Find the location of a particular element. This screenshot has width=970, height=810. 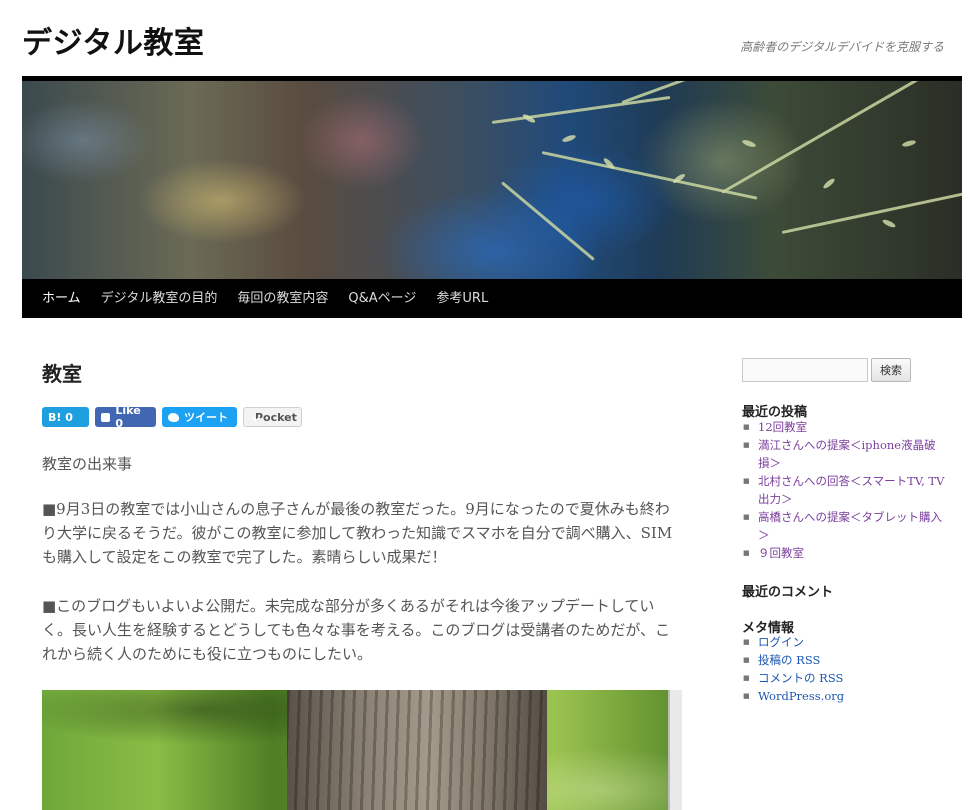

post-lead: 教室の出来事 is located at coordinates (87, 464).